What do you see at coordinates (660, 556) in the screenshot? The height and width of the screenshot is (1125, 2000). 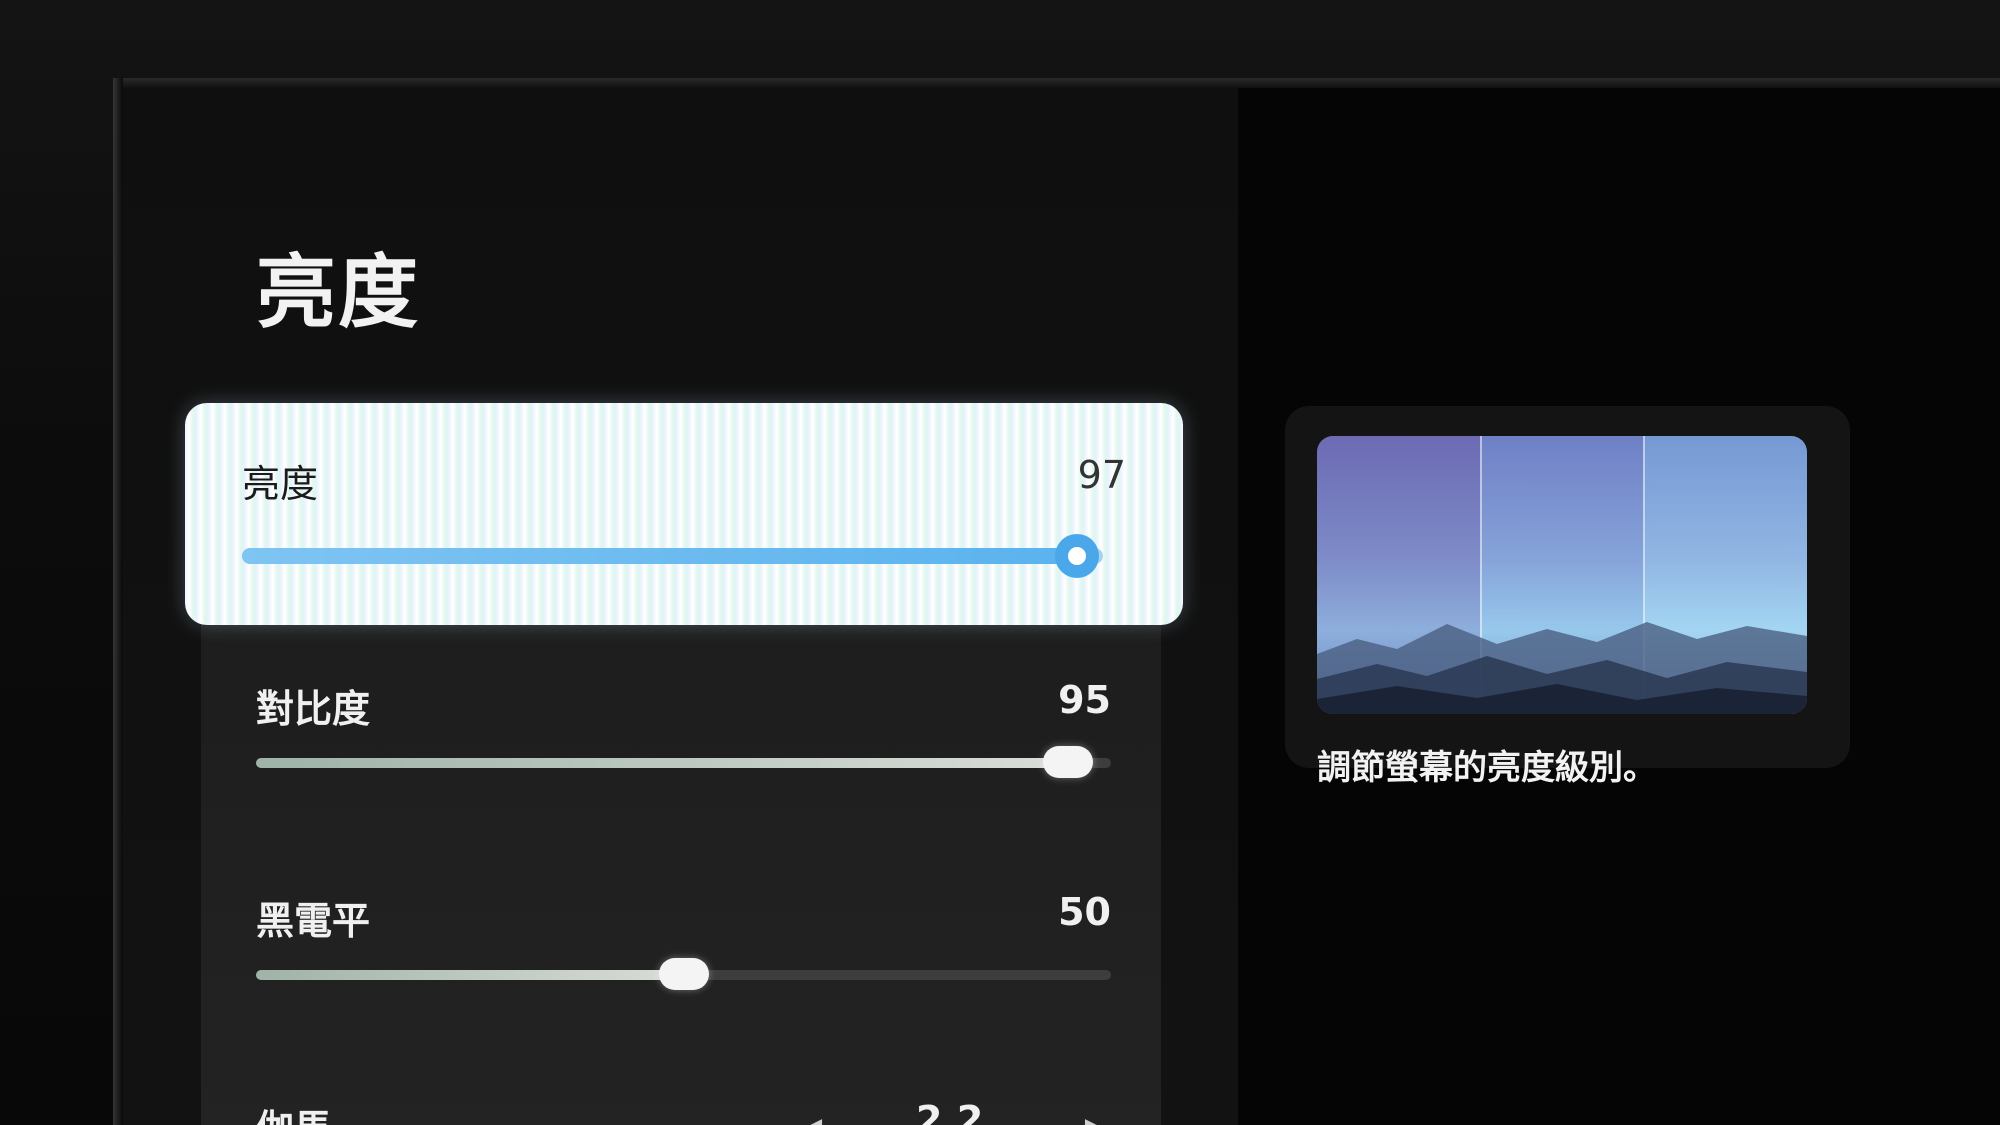 I see `brightness-slider-fill` at bounding box center [660, 556].